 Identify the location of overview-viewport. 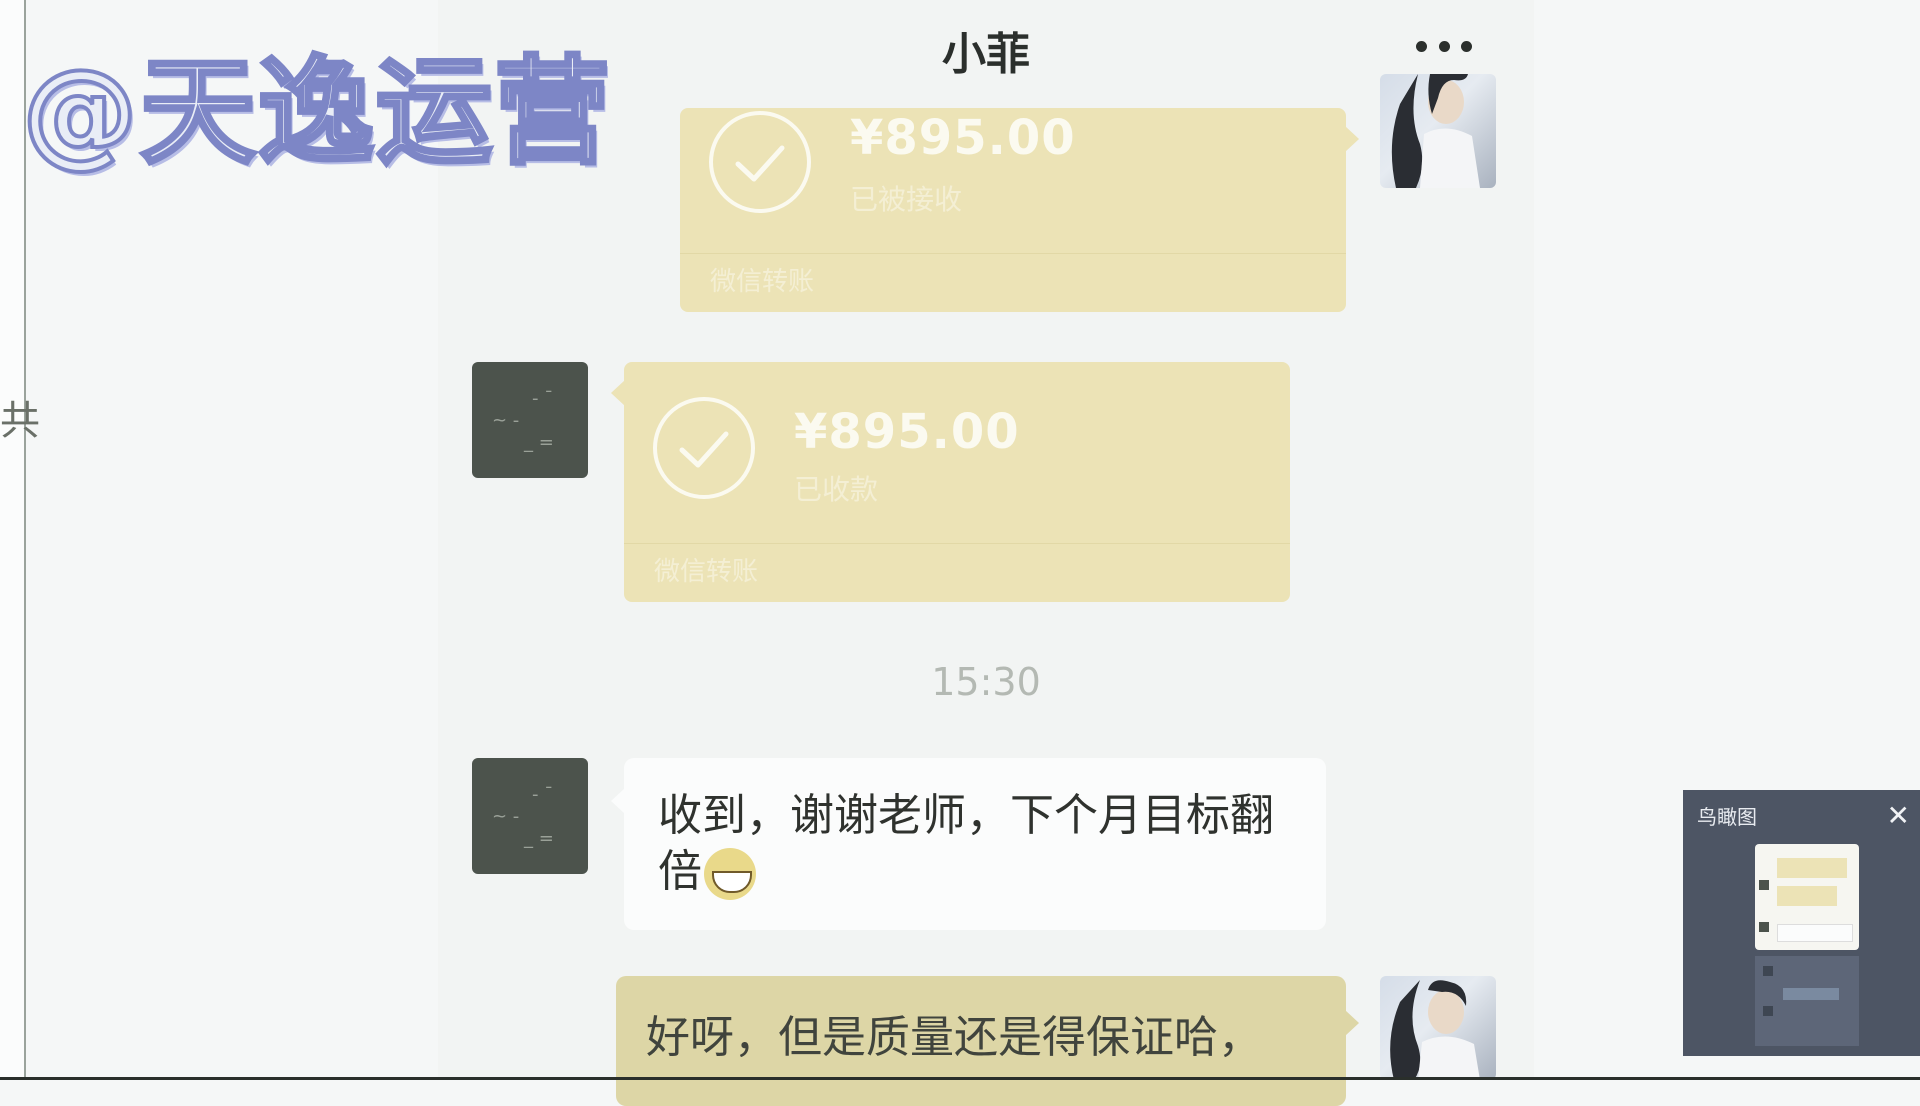
(1807, 1001).